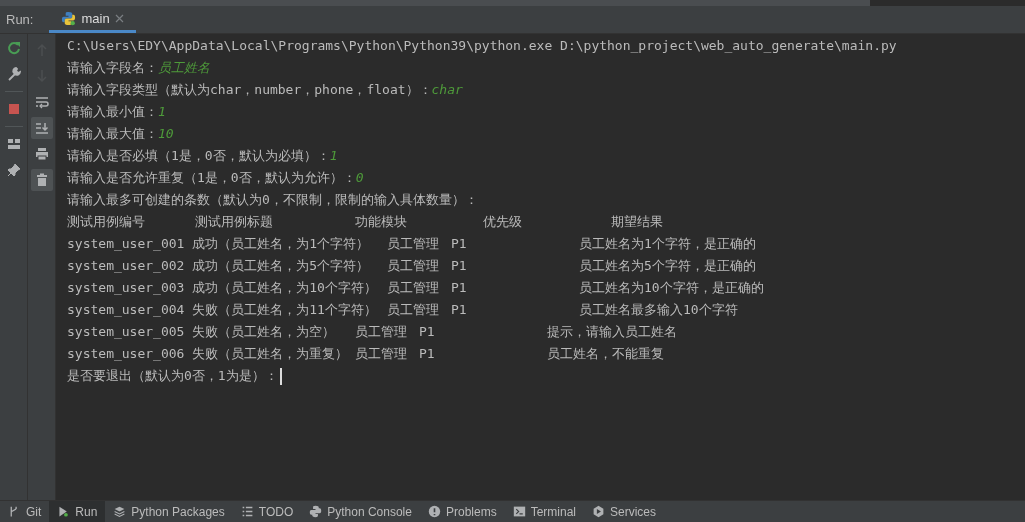 Image resolution: width=1025 pixels, height=522 pixels. Describe the element at coordinates (41, 180) in the screenshot. I see `trash-icon` at that location.